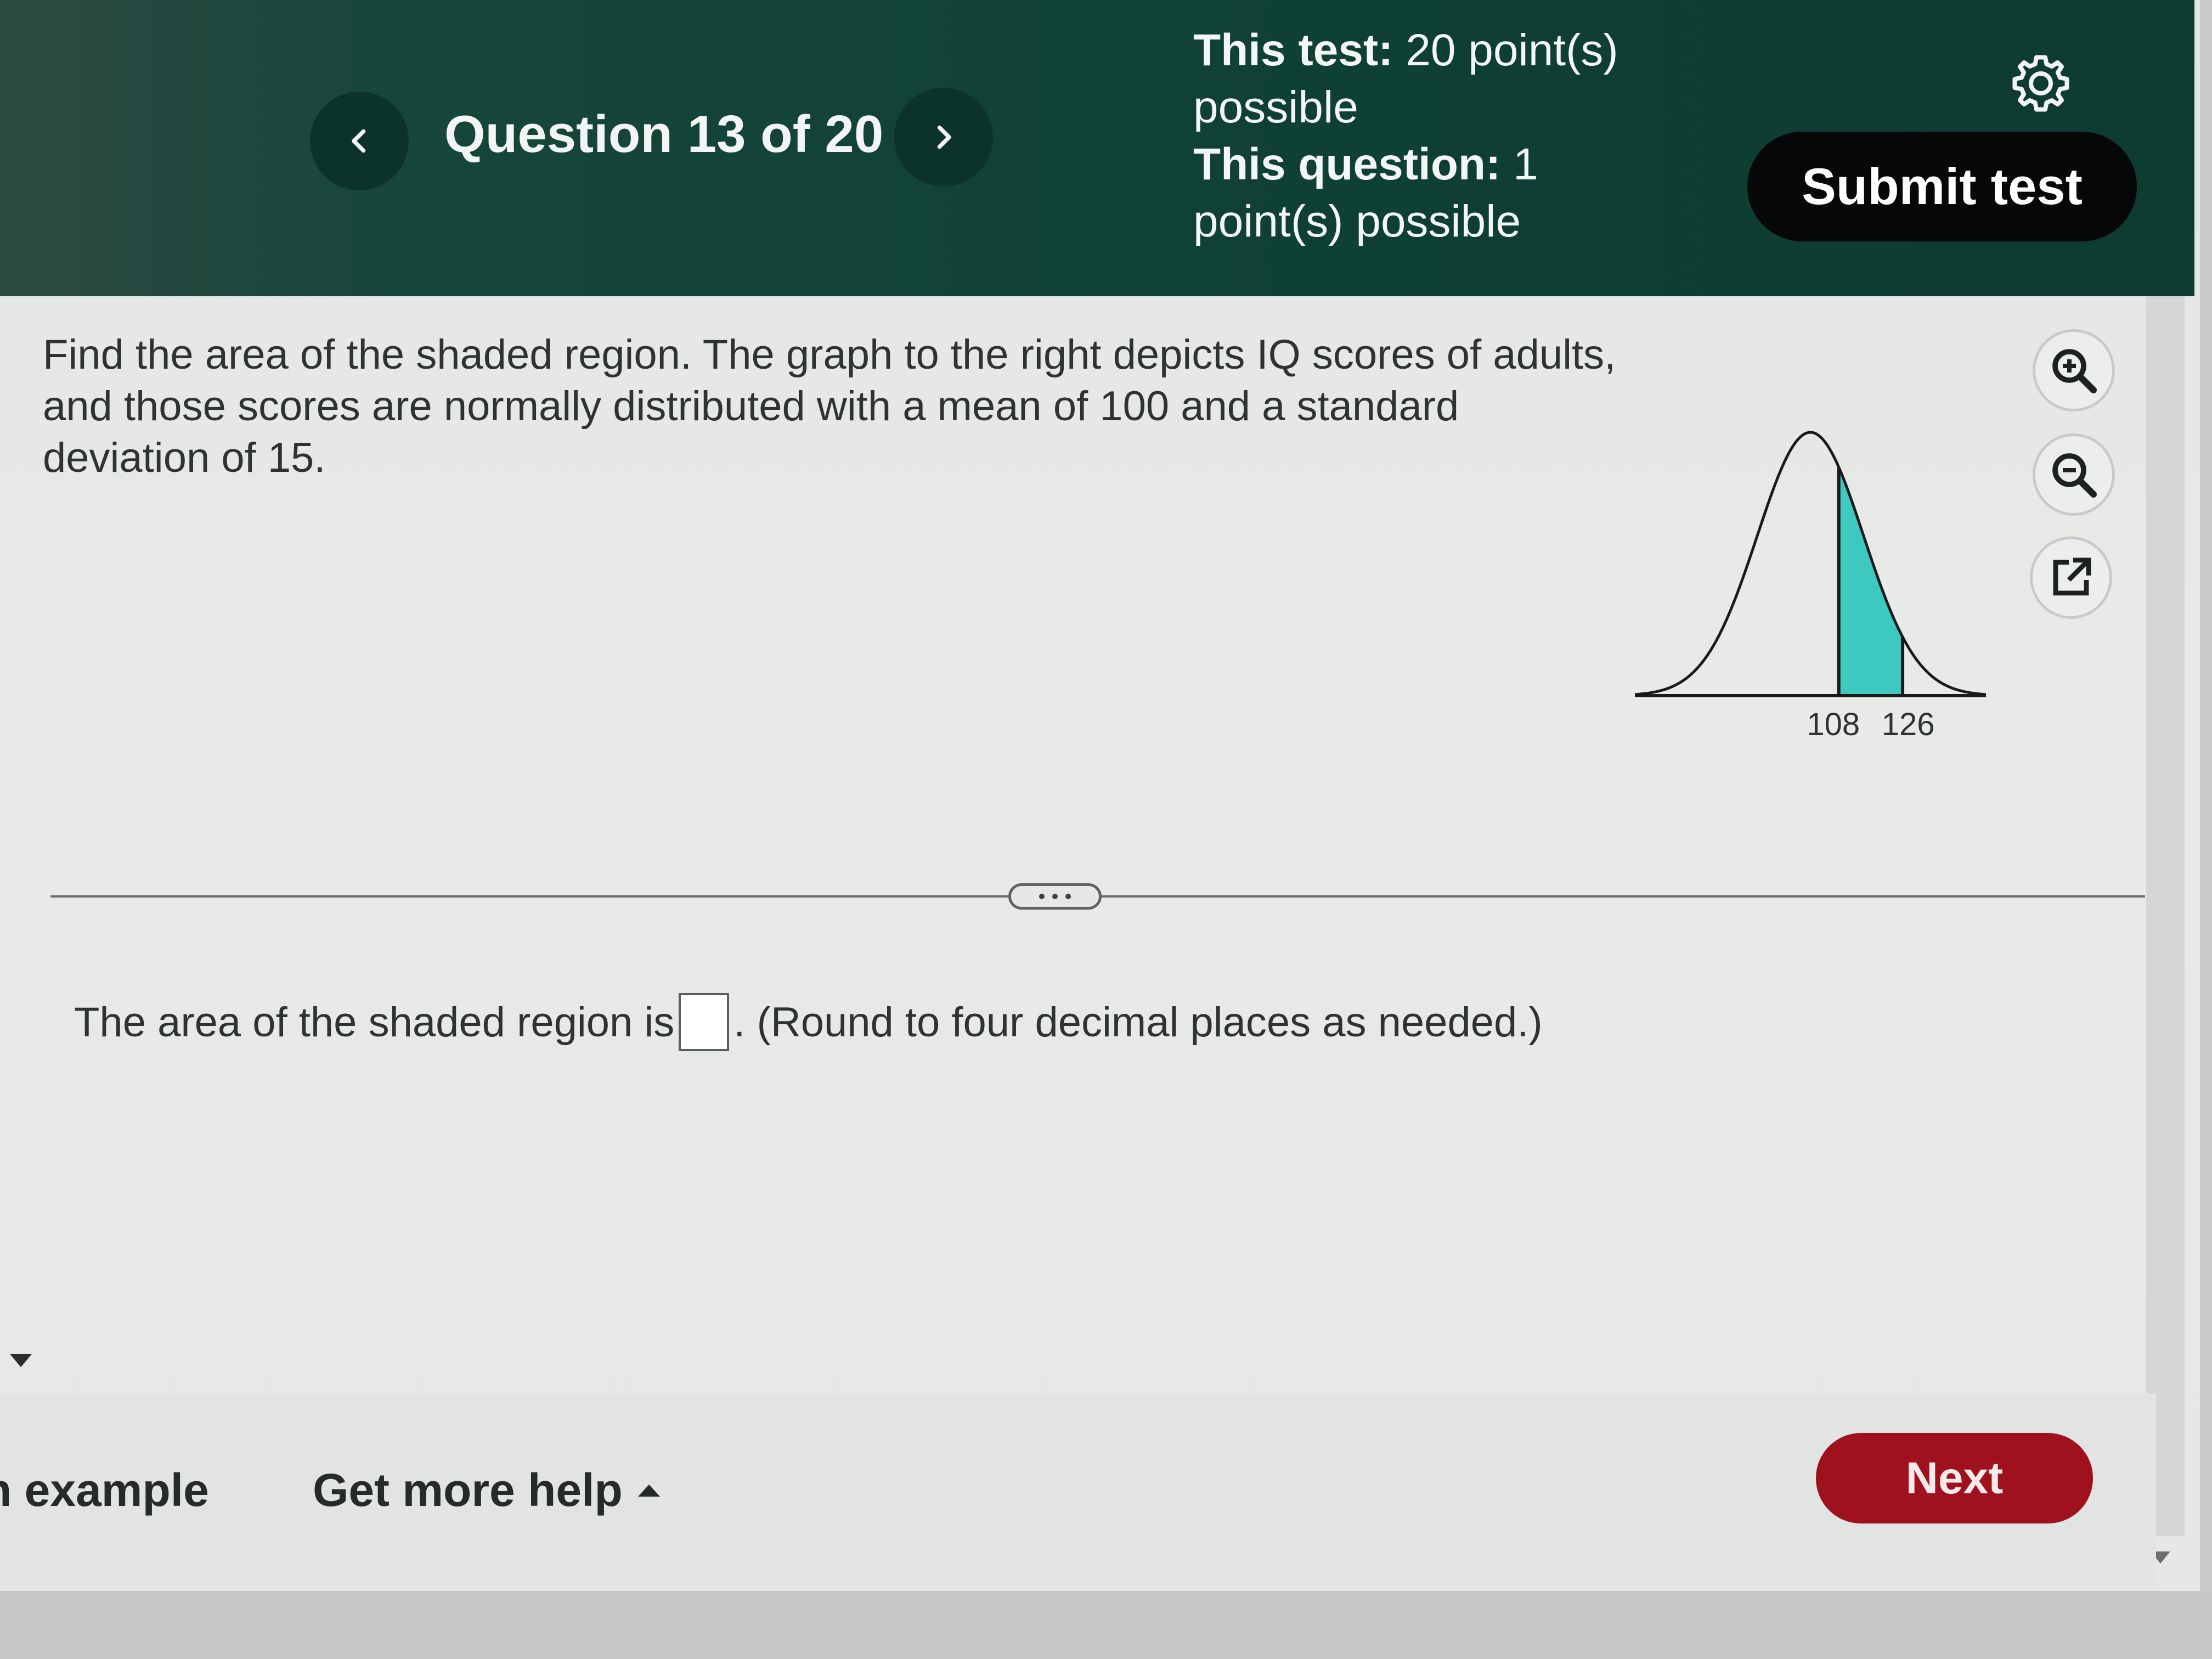  I want to click on caret-down-icon, so click(21, 1360).